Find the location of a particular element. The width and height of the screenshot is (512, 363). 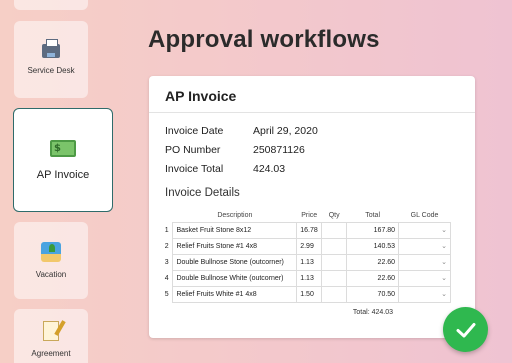

field-value: 250871126 is located at coordinates (279, 149).